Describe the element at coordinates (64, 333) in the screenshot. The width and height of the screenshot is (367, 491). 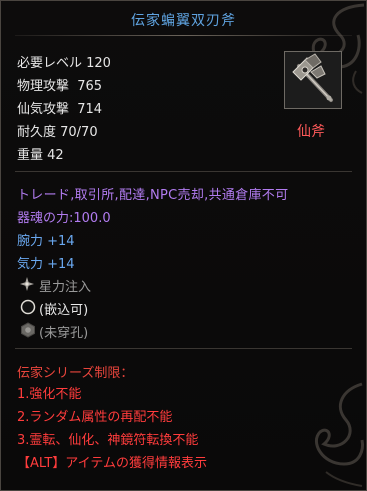
I see `socket-not-drilled: (未穿孔)` at that location.